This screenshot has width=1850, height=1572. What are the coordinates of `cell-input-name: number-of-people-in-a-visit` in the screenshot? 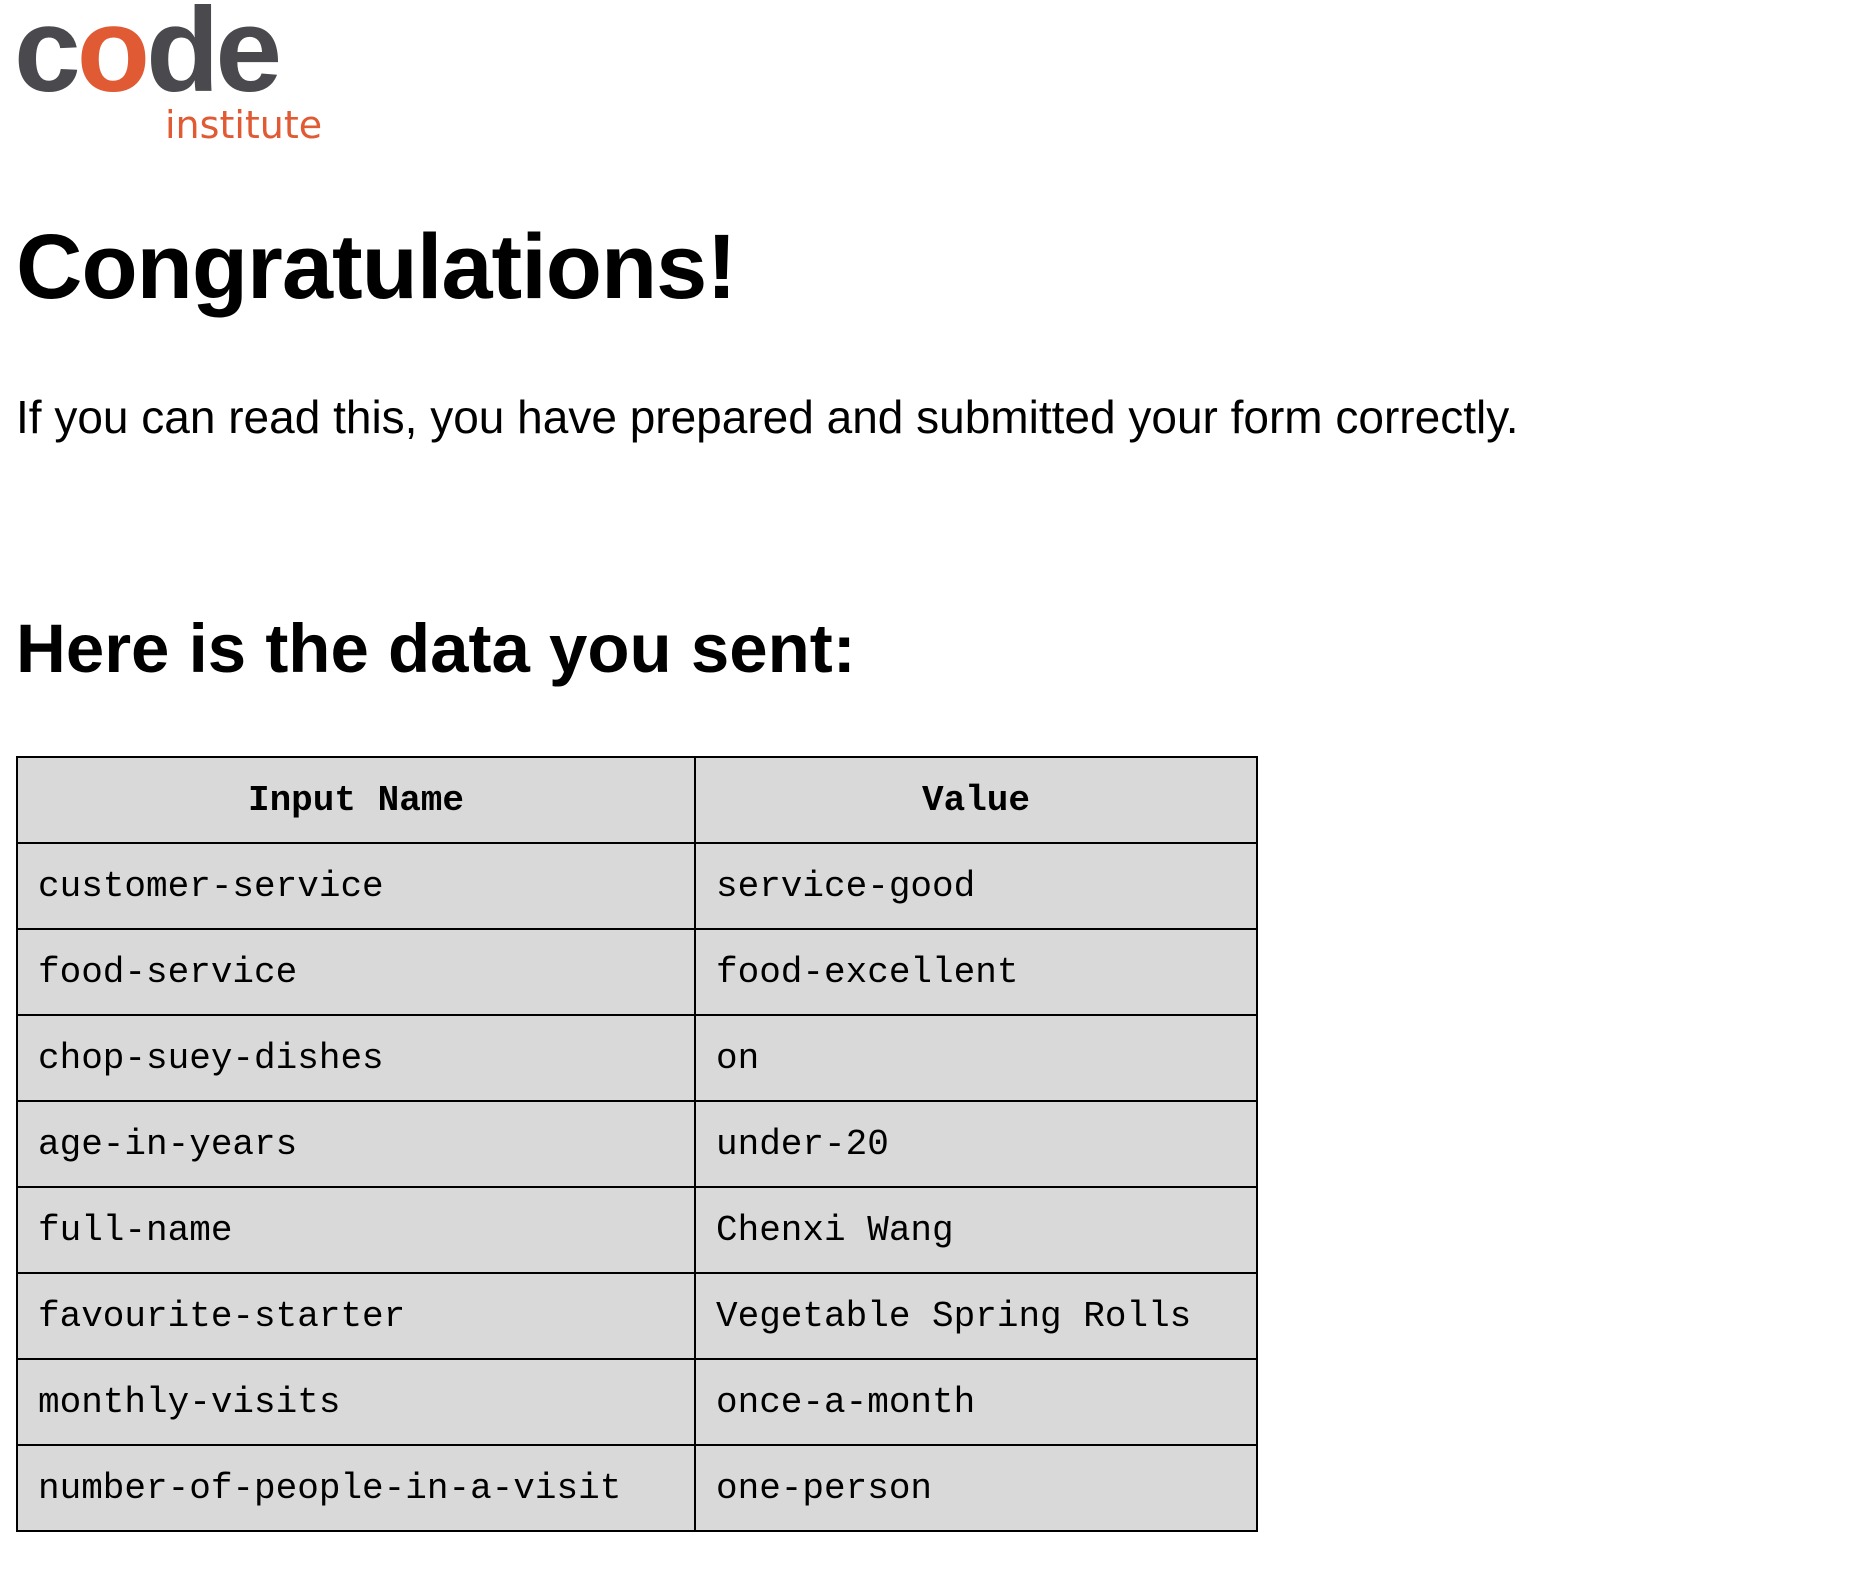 It's located at (356, 1488).